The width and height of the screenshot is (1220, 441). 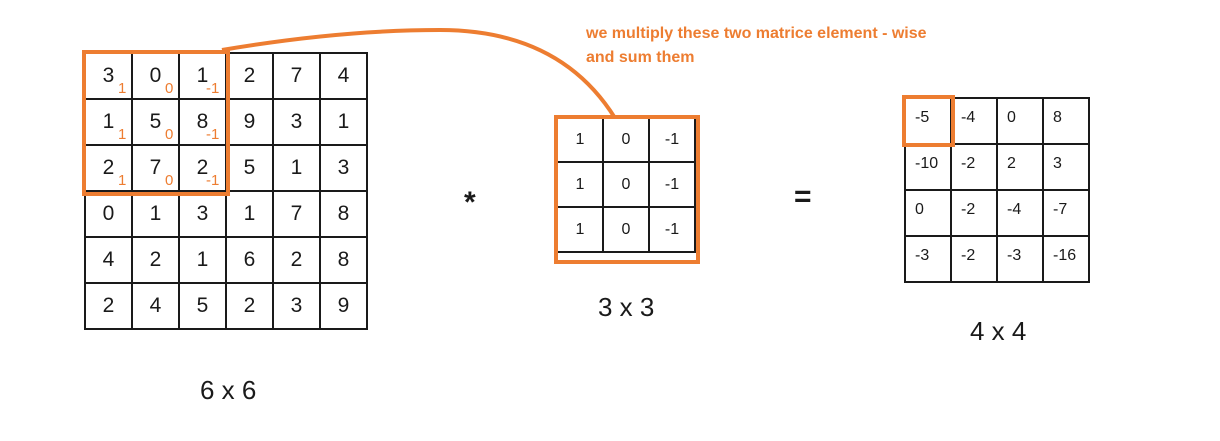 I want to click on input-row: 21 70 2 -1 5 1 3, so click(x=226, y=168).